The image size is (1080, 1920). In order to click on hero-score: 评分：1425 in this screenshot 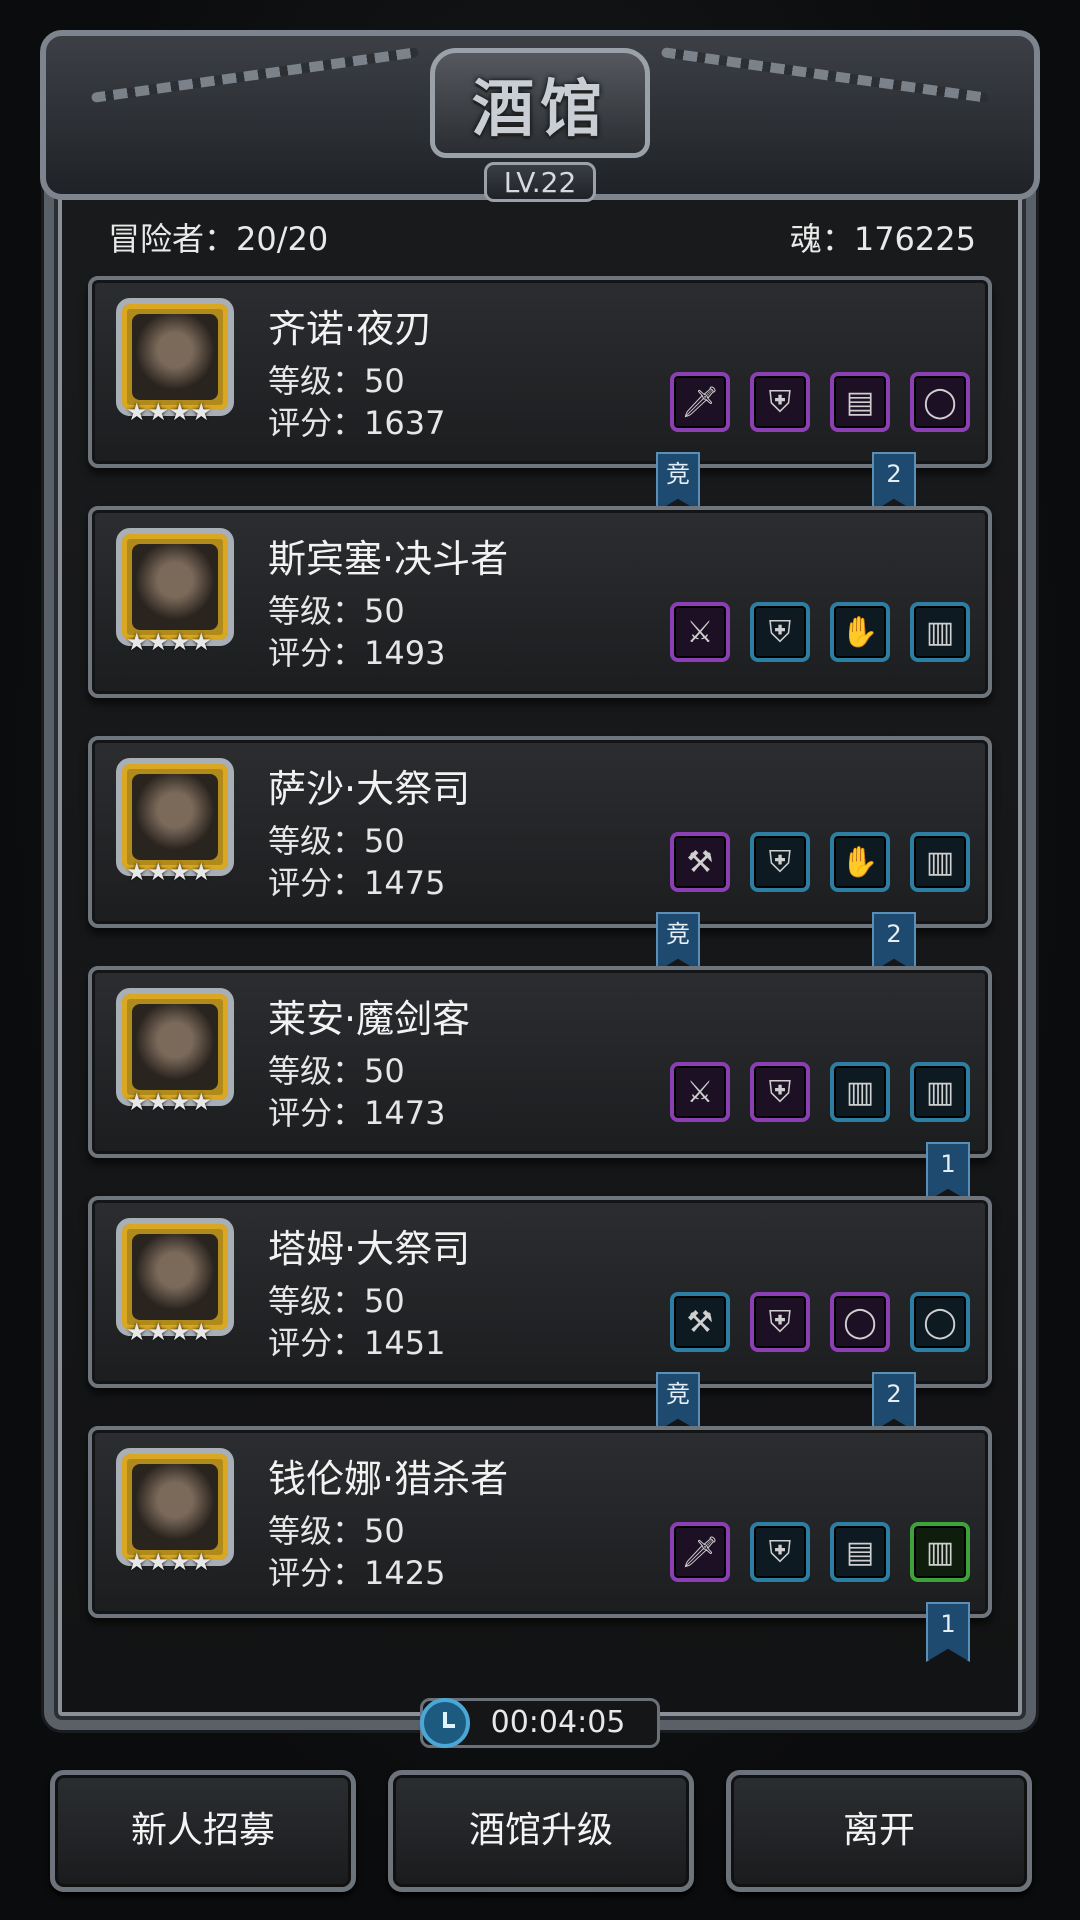, I will do `click(357, 1573)`.